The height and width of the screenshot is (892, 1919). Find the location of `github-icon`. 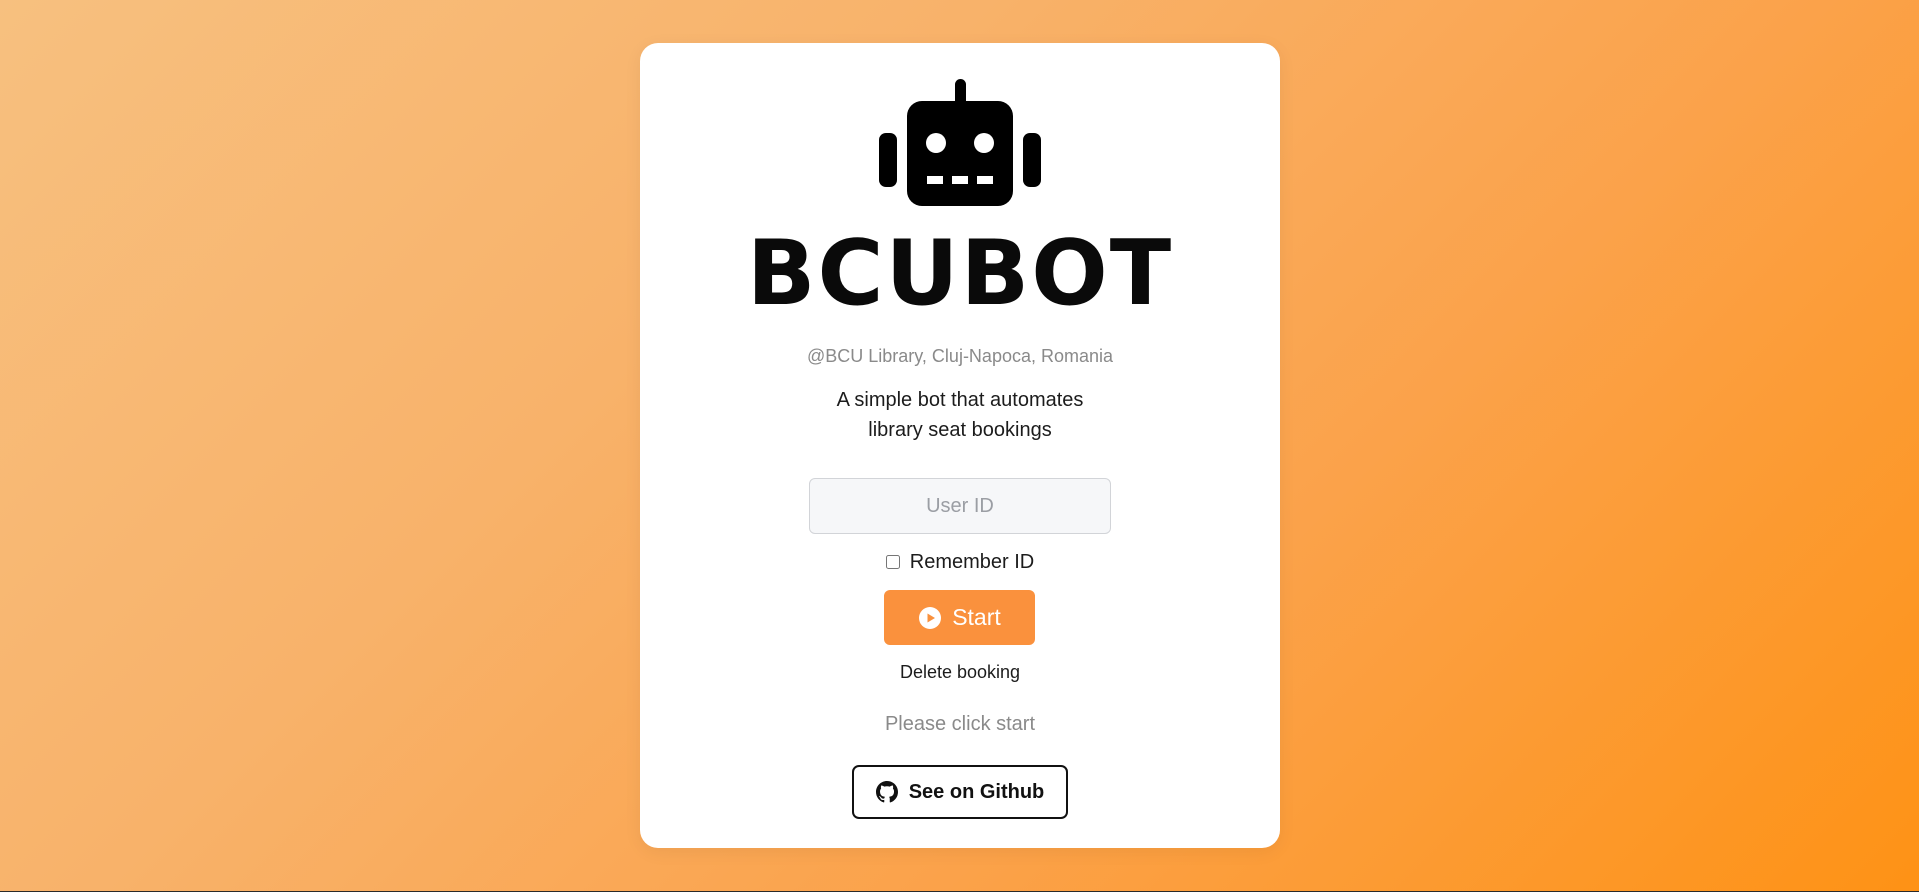

github-icon is located at coordinates (886, 792).